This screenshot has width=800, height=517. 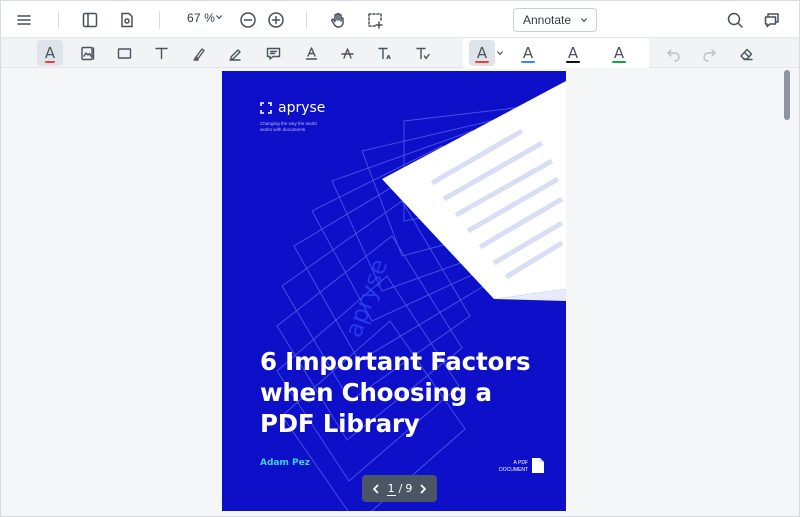 I want to click on free-text-icon, so click(x=161, y=53).